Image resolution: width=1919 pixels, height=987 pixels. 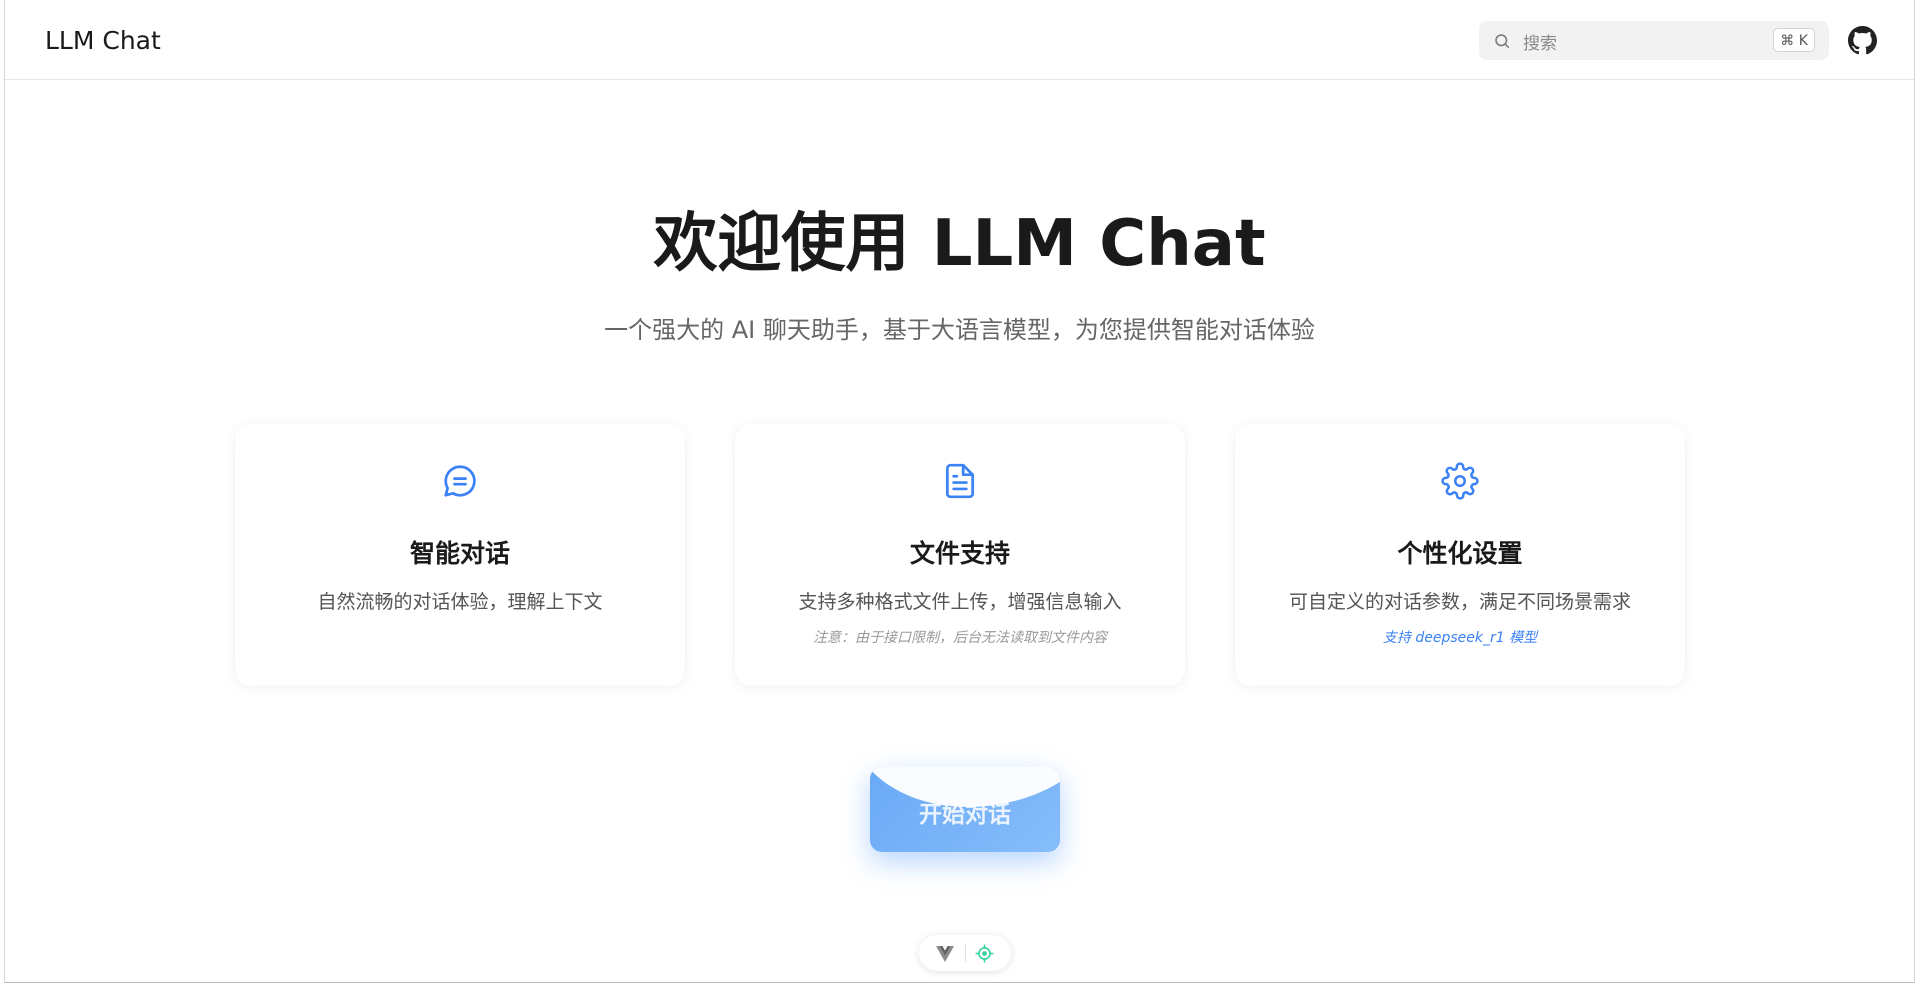 I want to click on devtools-toolbar, so click(x=965, y=953).